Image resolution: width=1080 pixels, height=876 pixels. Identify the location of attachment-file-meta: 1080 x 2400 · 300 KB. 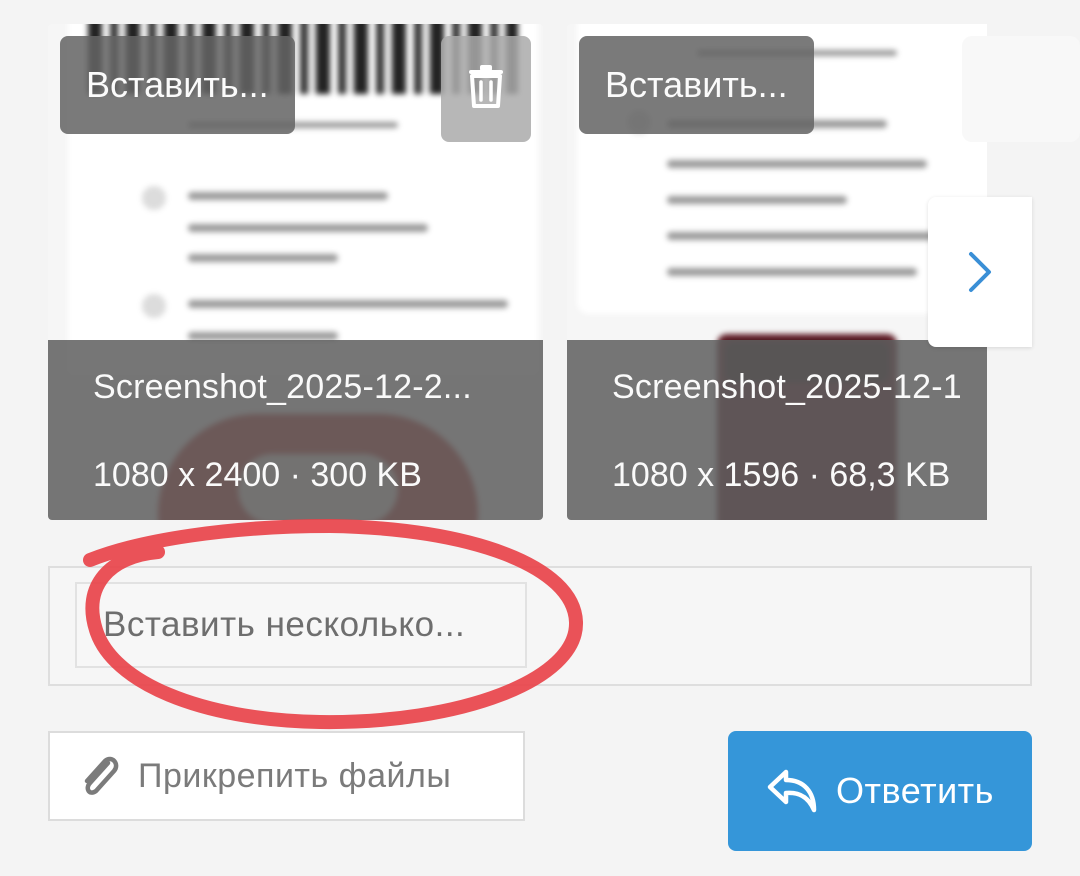
(257, 475).